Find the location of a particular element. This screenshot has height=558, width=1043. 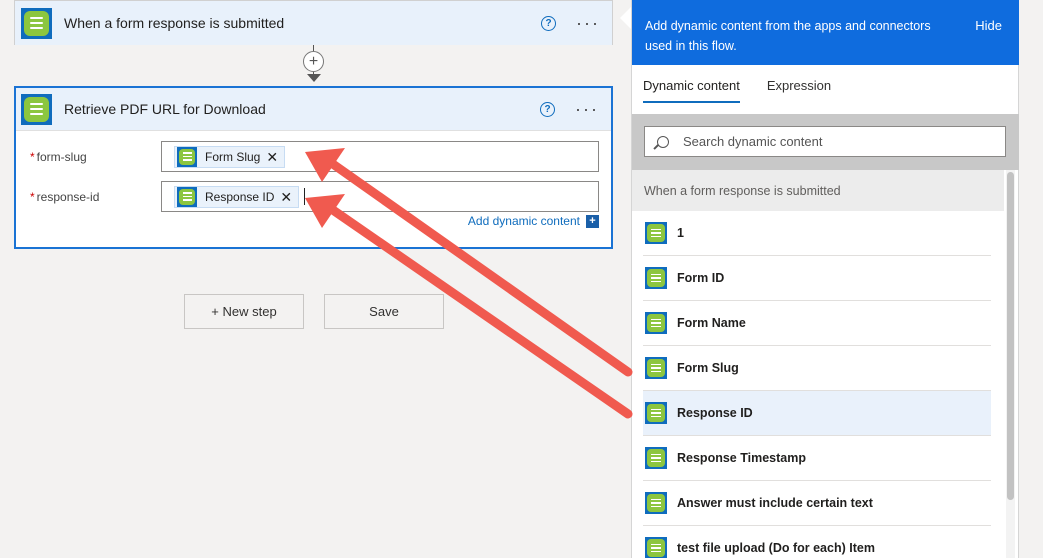

panel-tabs: Dynamic content Expression is located at coordinates (750, 90).